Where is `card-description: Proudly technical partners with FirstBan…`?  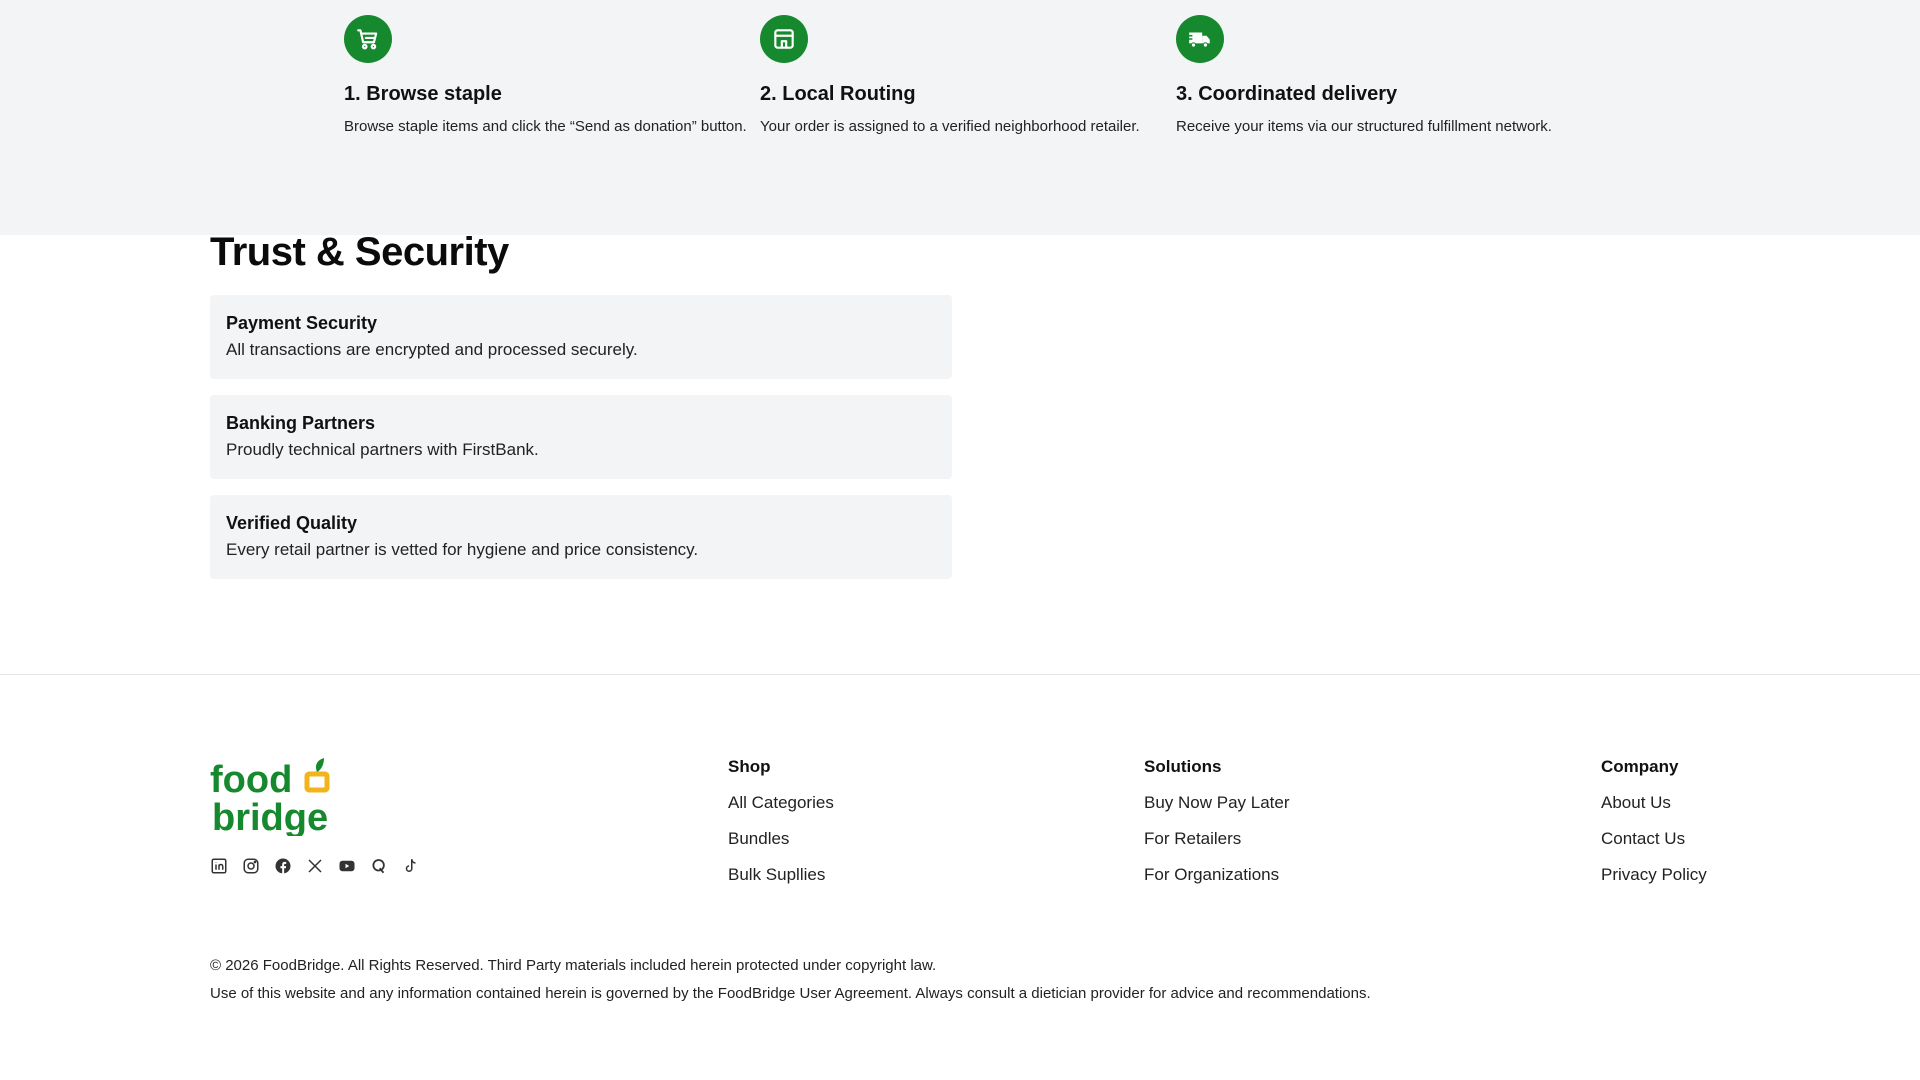 card-description: Proudly technical partners with FirstBan… is located at coordinates (382, 449).